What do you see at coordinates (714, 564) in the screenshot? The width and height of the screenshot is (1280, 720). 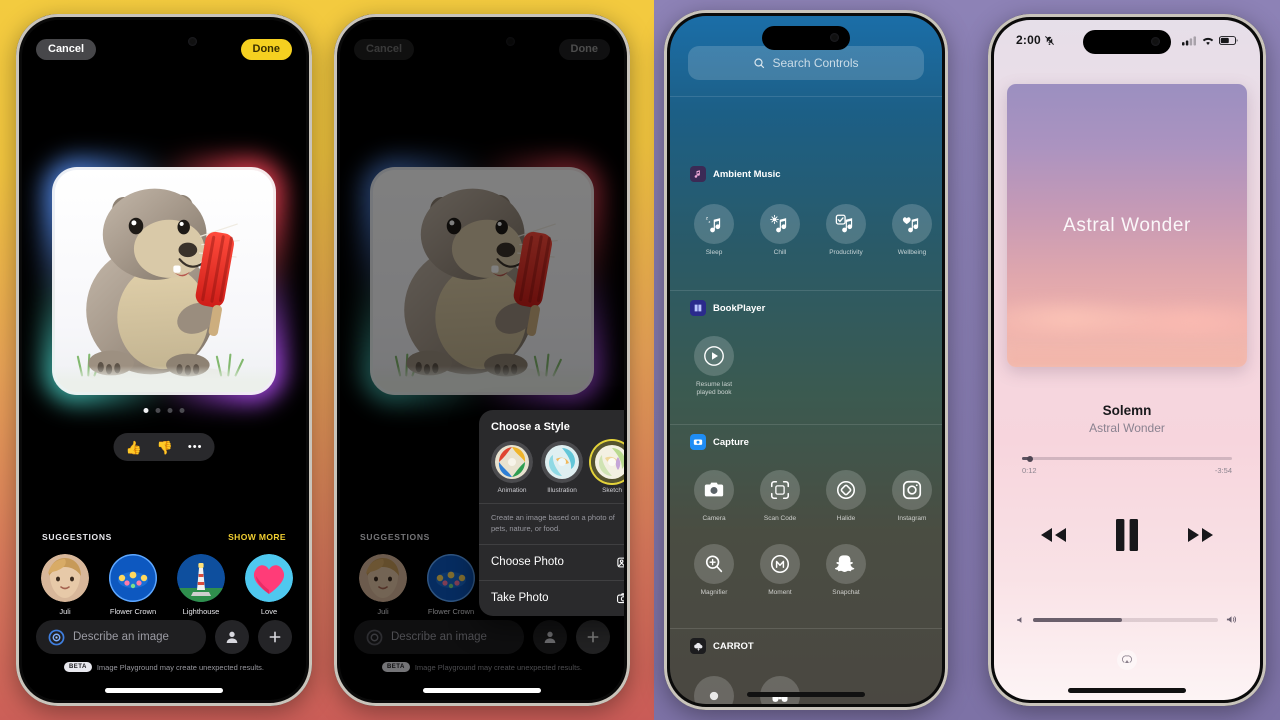 I see `control-magnifier-bubble` at bounding box center [714, 564].